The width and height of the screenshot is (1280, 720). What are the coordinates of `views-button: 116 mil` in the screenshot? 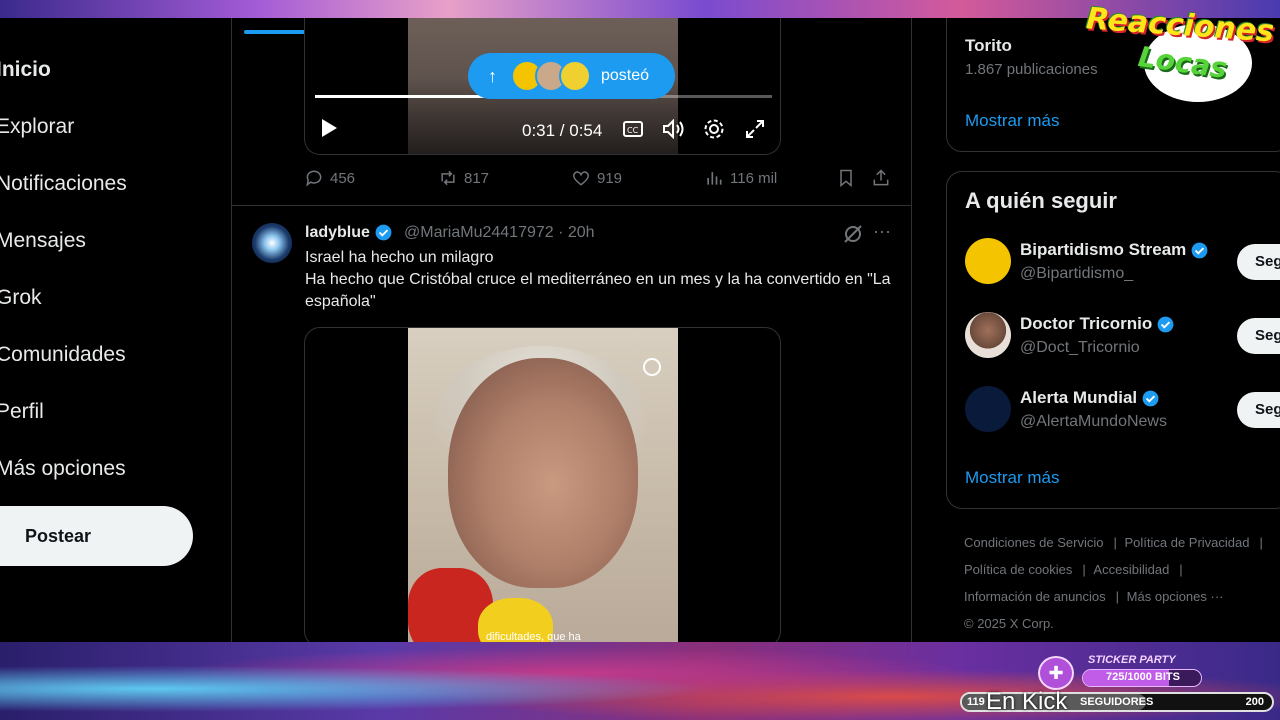 It's located at (740, 178).